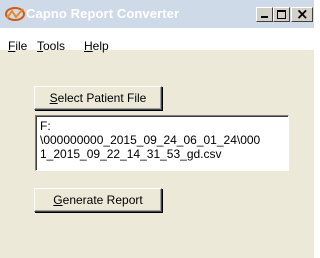 The image size is (320, 258). What do you see at coordinates (96, 46) in the screenshot?
I see `menu-help: Help` at bounding box center [96, 46].